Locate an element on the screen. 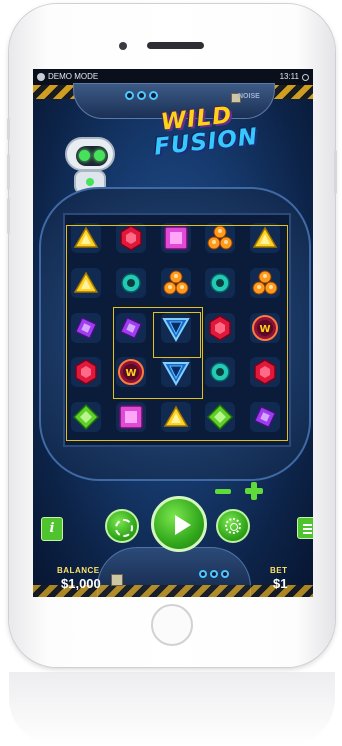 The width and height of the screenshot is (342, 746). front-camera is located at coordinates (123, 46).